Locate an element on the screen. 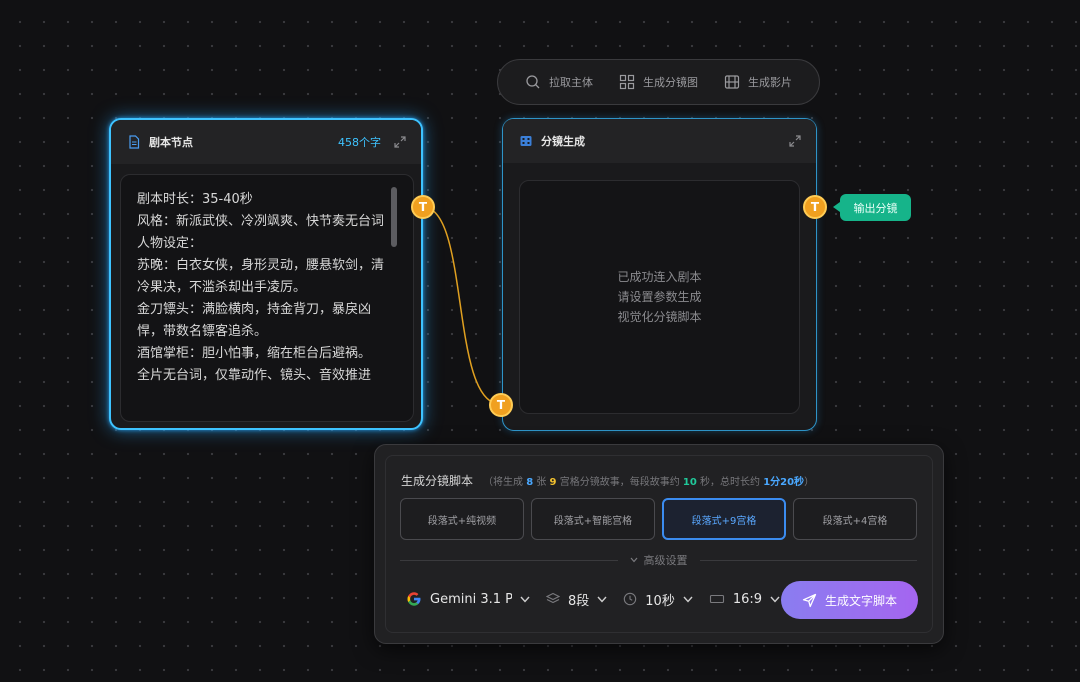  pull-subject-button: 拉取主体 is located at coordinates (559, 82).